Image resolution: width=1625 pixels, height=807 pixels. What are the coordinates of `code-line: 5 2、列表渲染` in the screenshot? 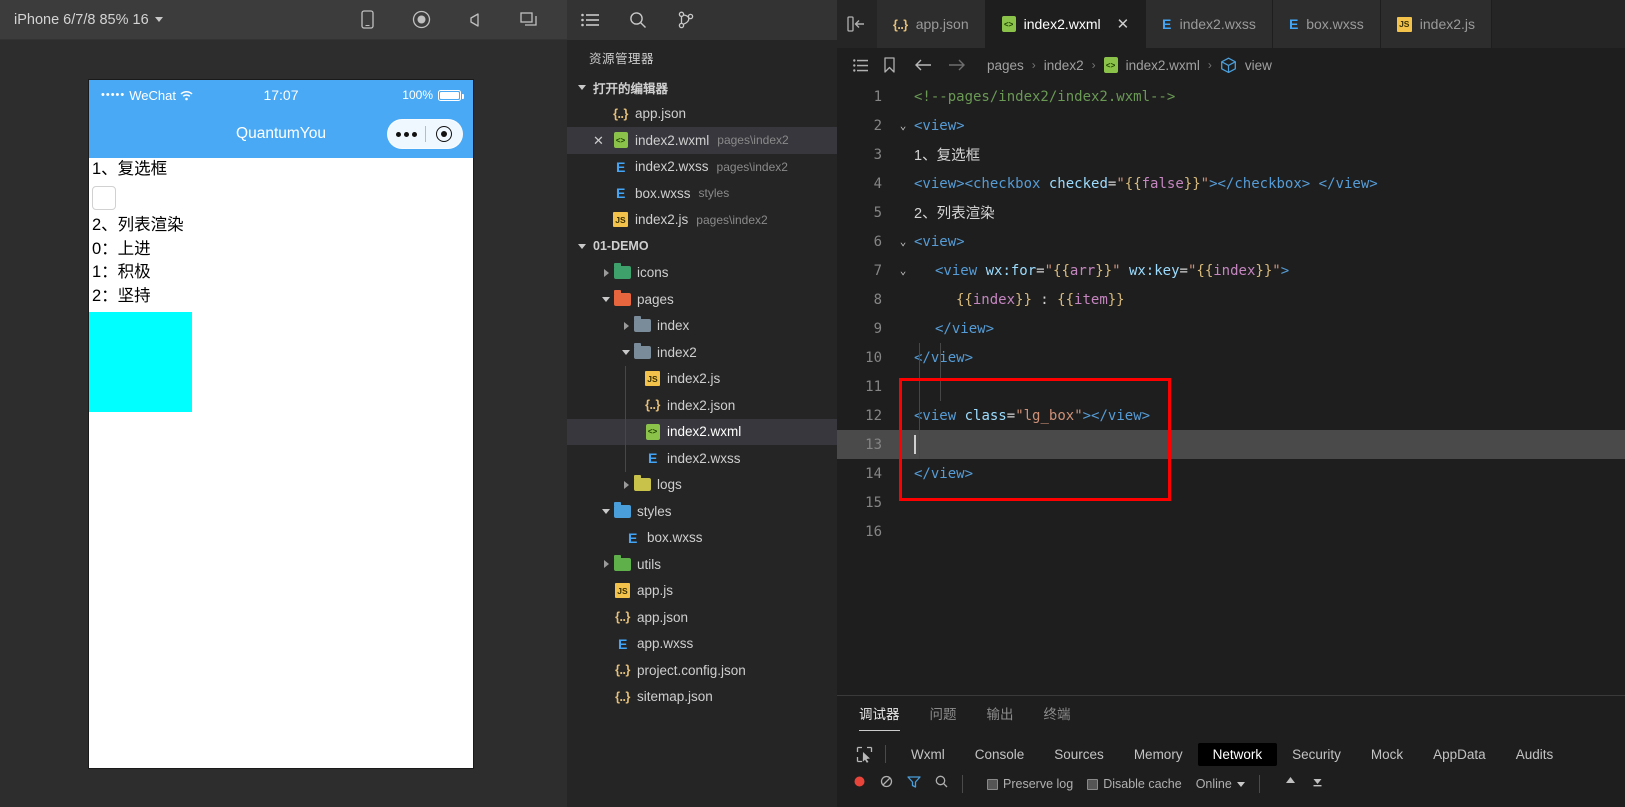 It's located at (1231, 212).